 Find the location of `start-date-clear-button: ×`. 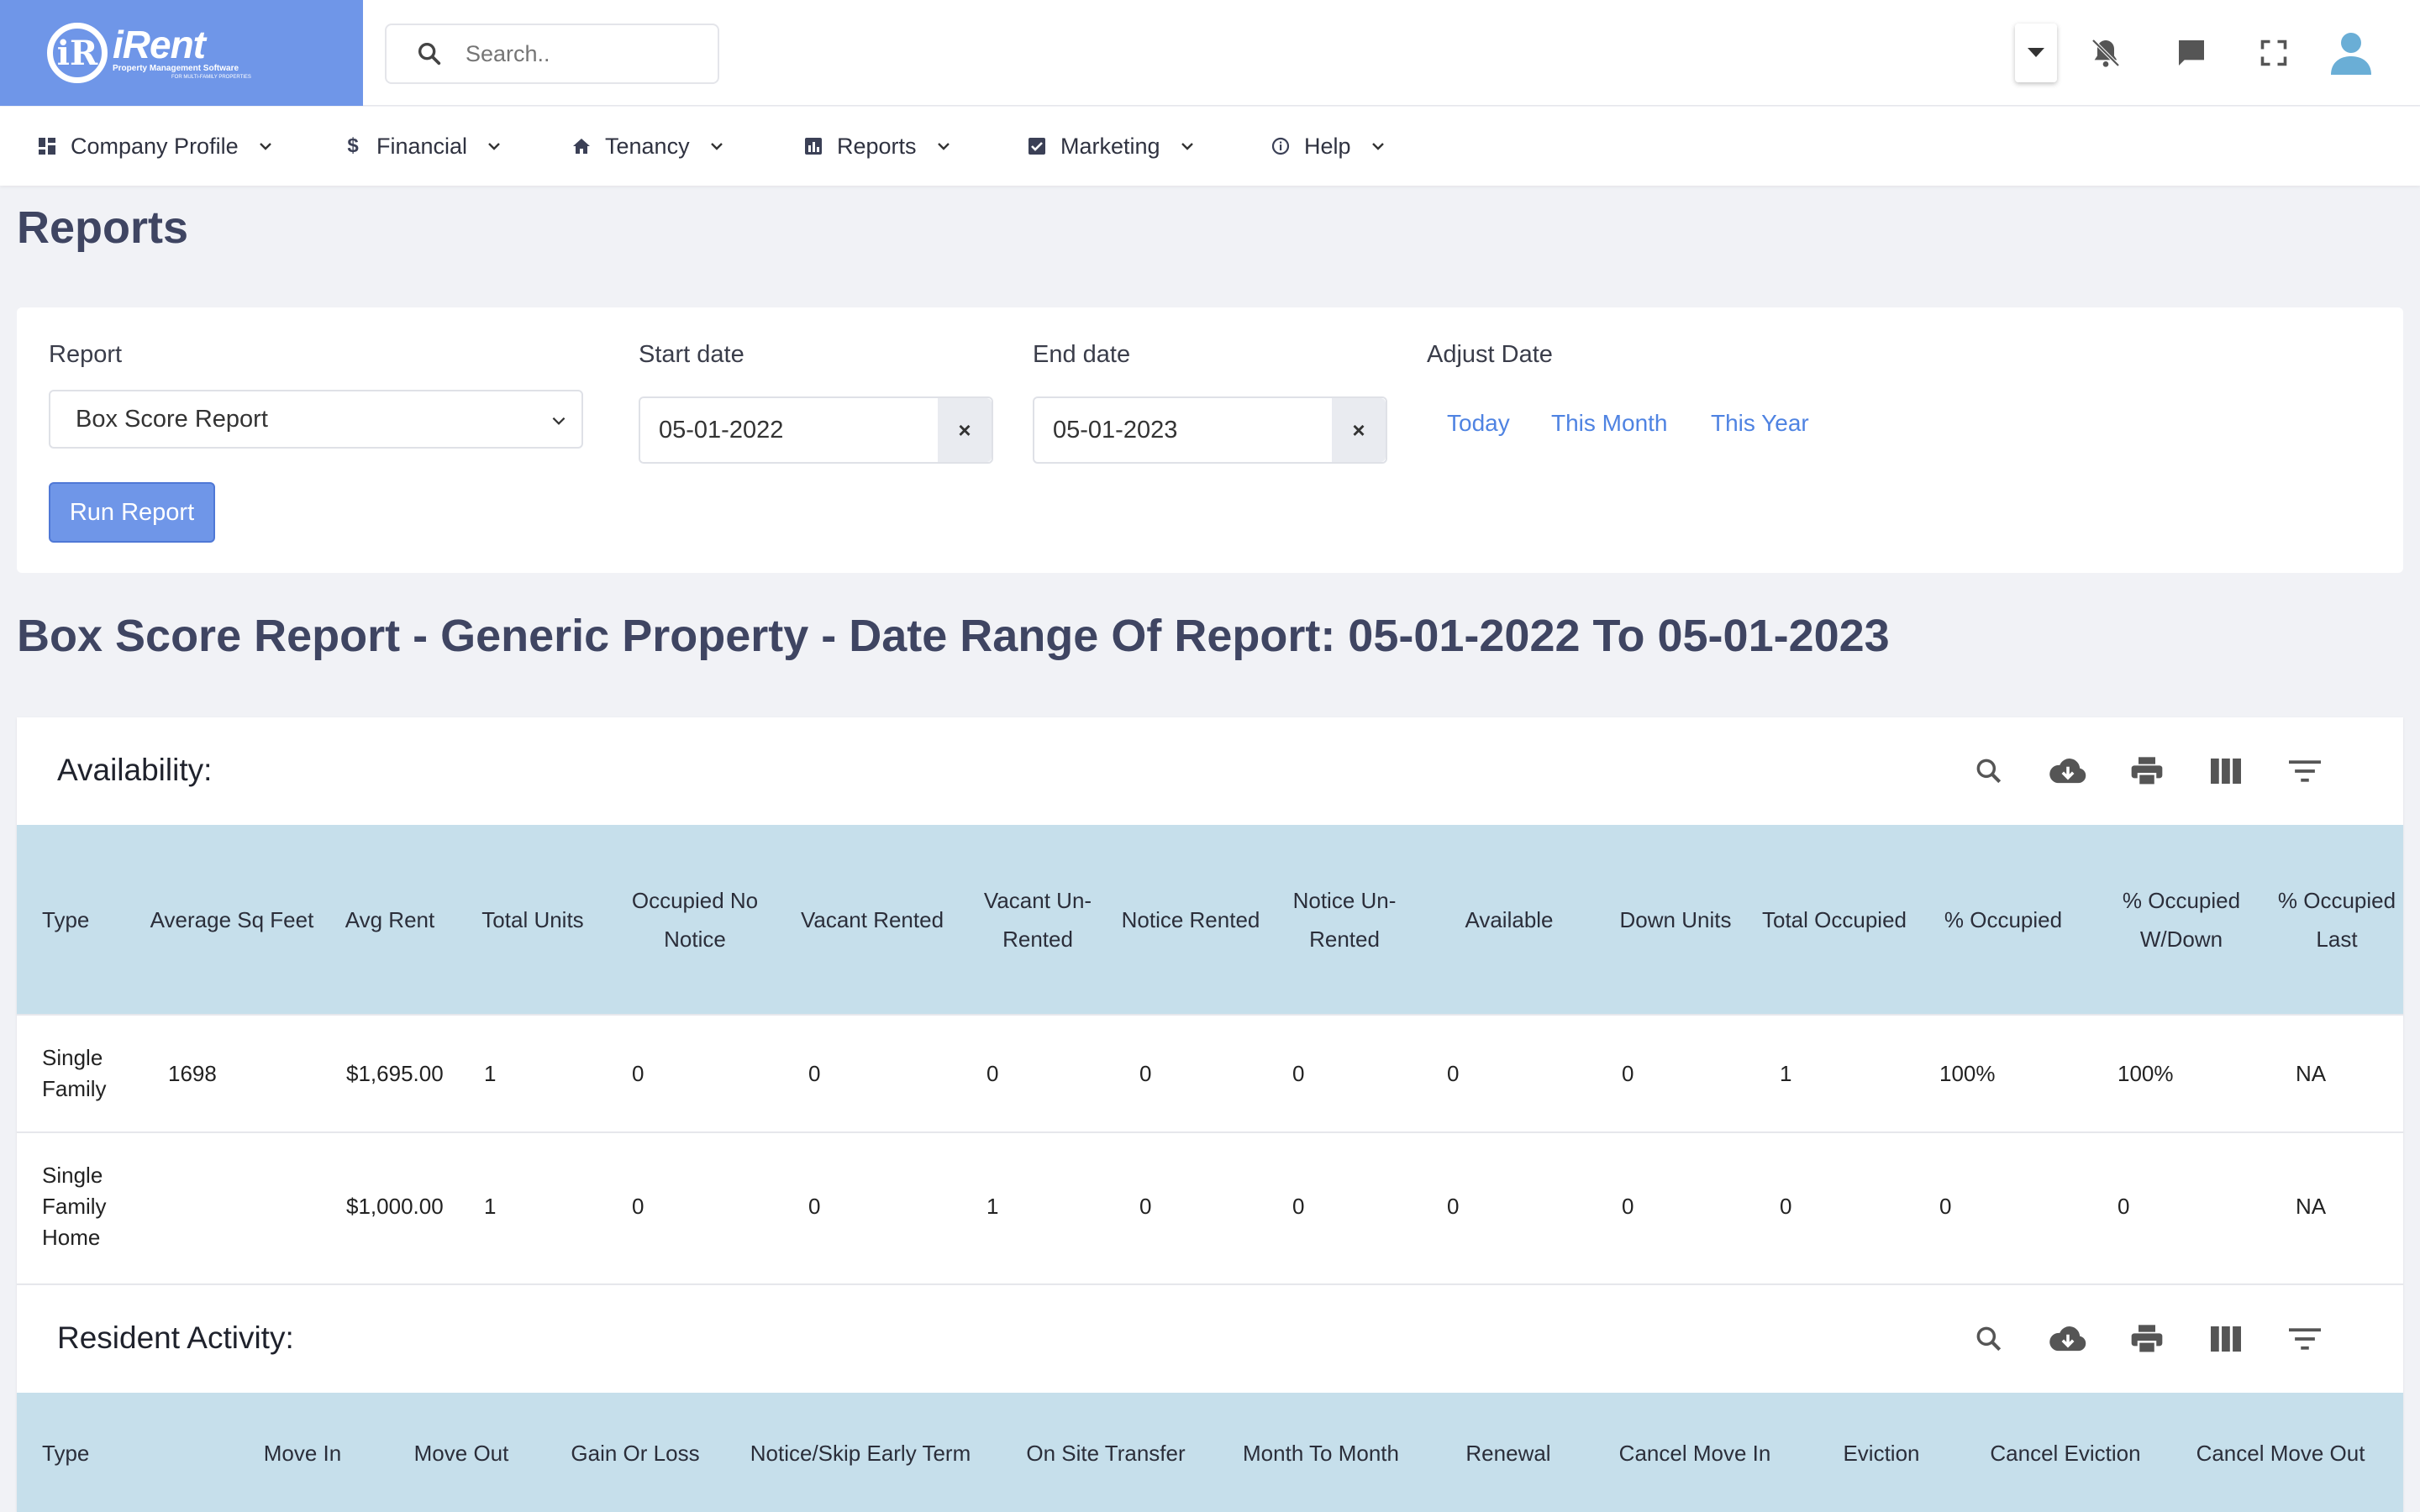

start-date-clear-button: × is located at coordinates (965, 430).